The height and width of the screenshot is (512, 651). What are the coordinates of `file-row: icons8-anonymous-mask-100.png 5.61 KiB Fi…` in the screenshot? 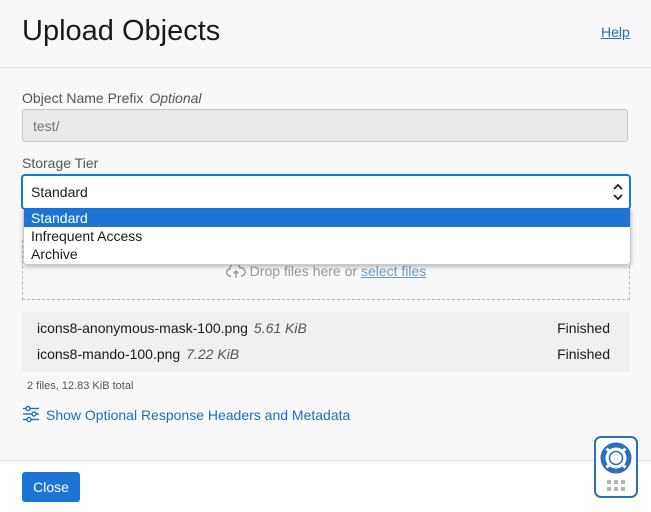 It's located at (326, 329).